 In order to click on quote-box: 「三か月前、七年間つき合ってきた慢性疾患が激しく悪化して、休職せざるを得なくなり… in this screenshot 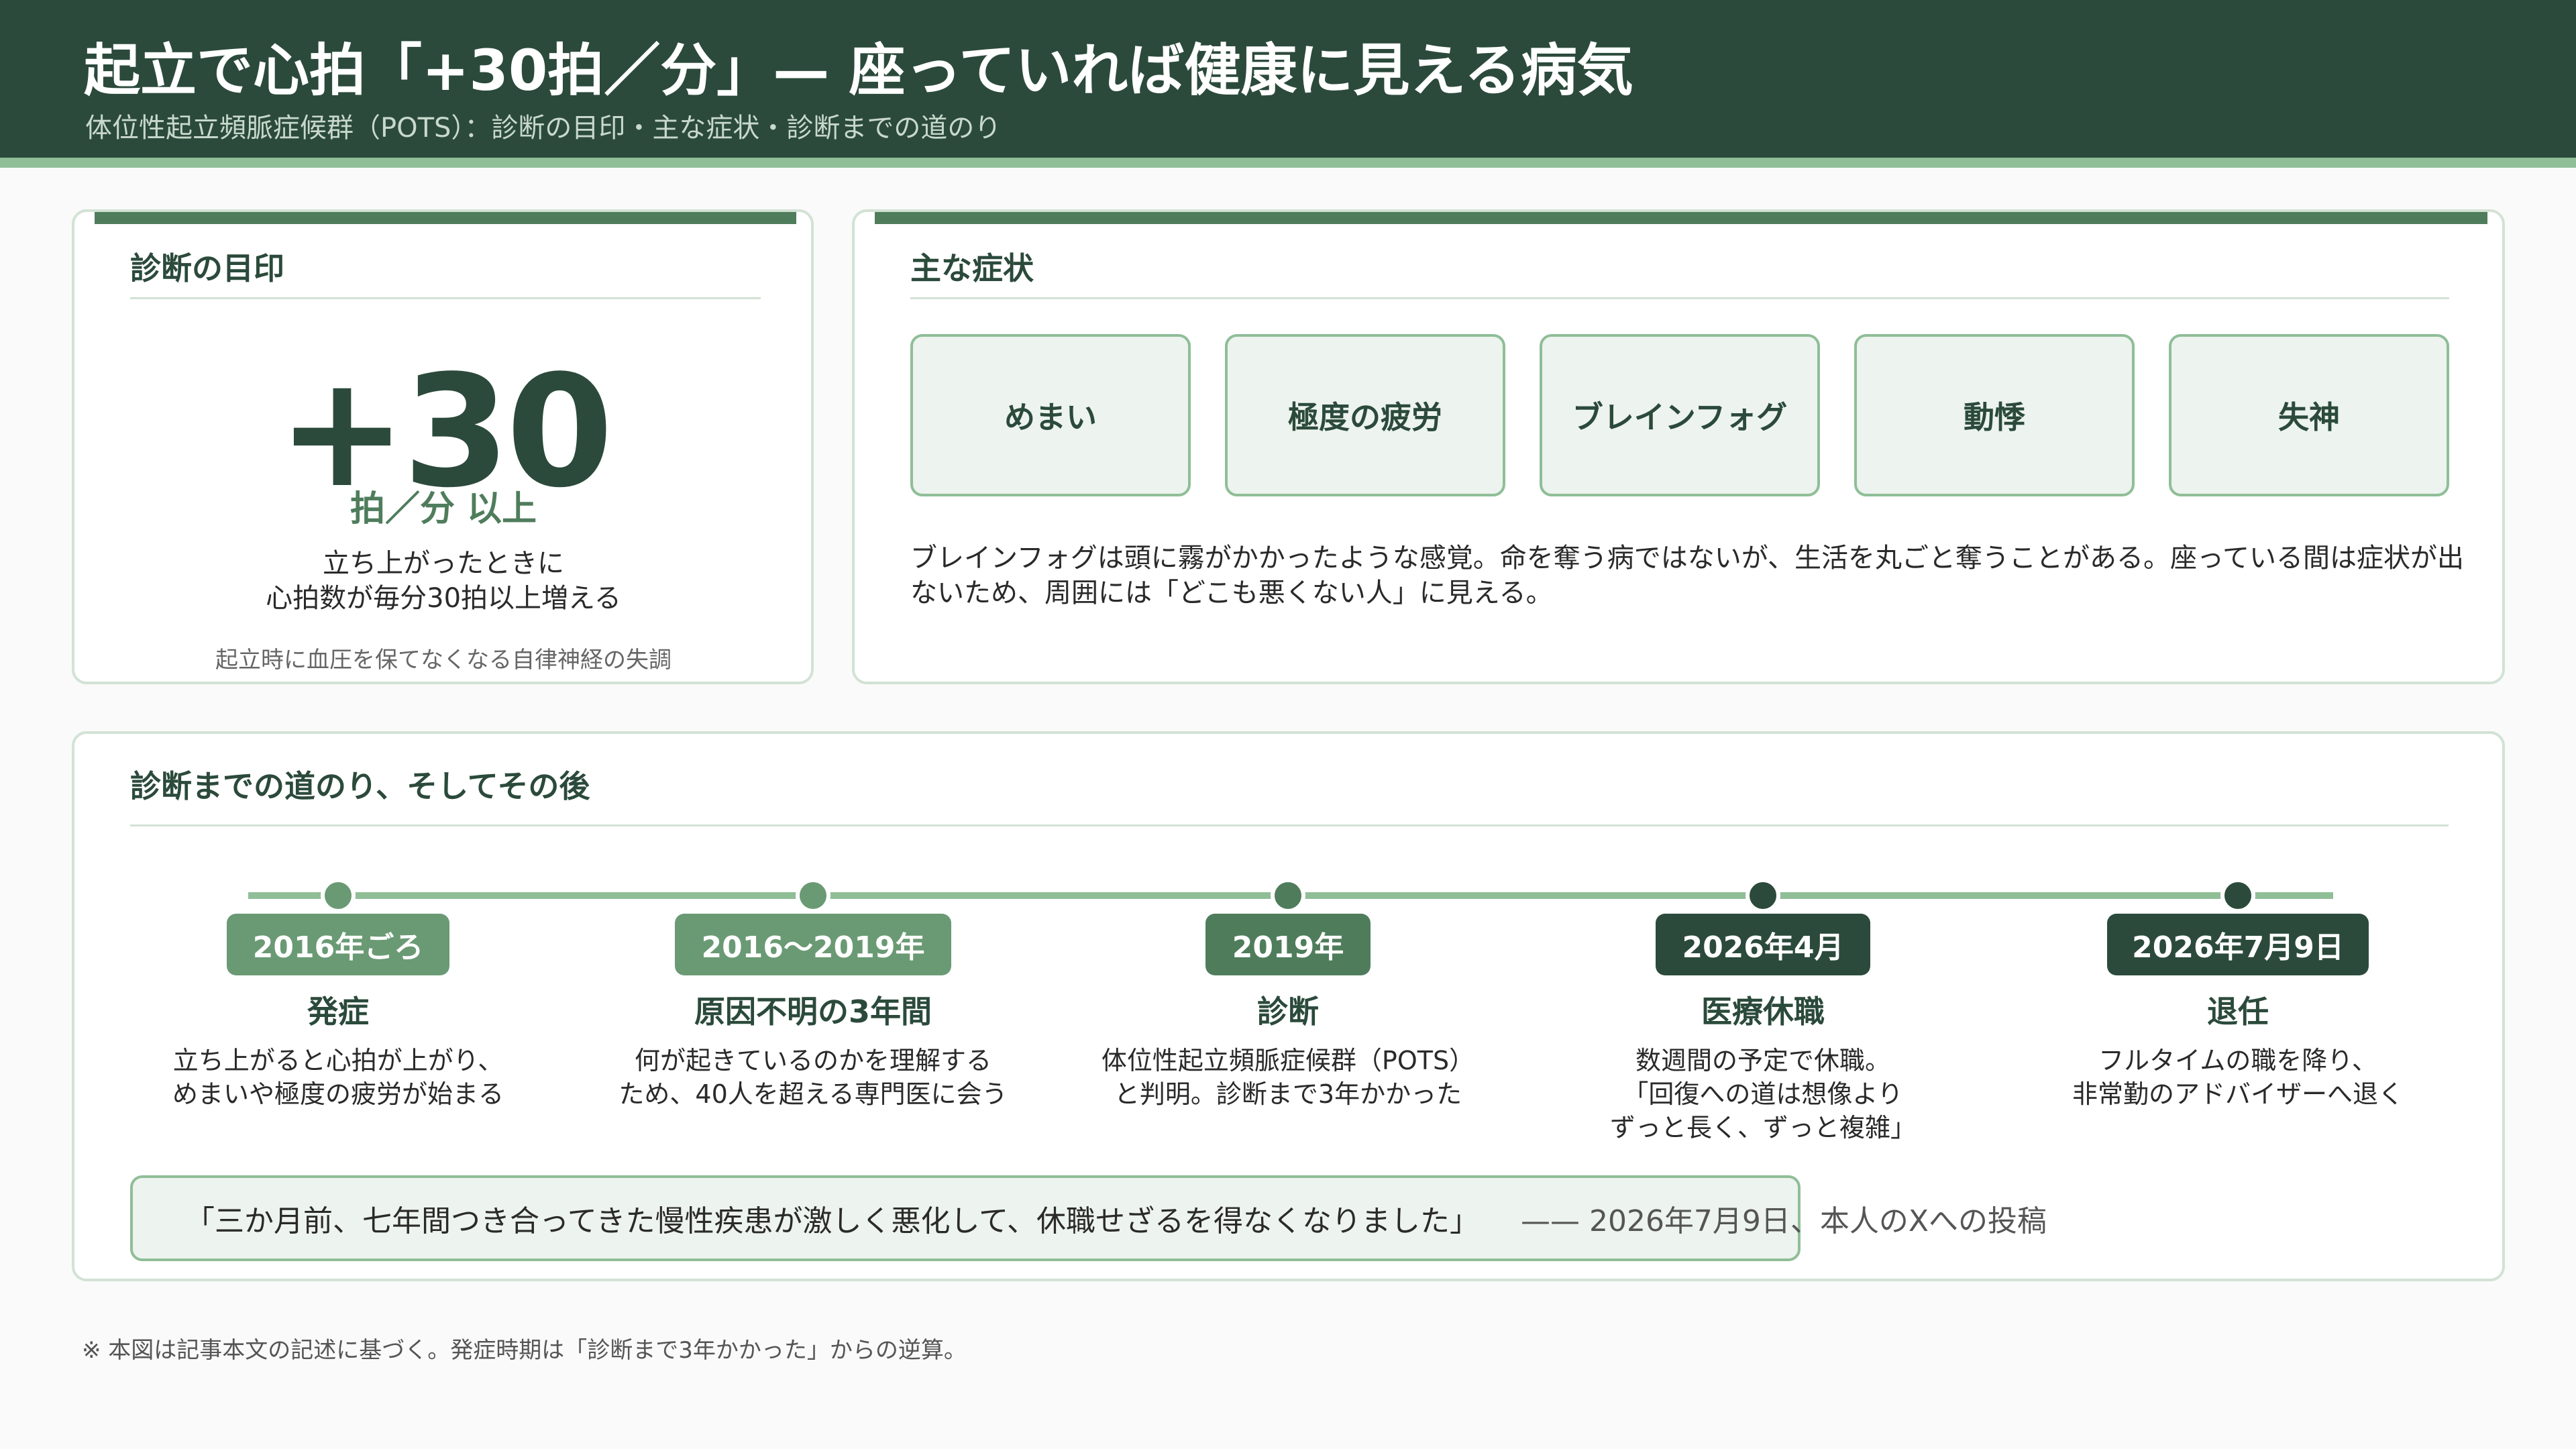, I will do `click(1088, 1218)`.